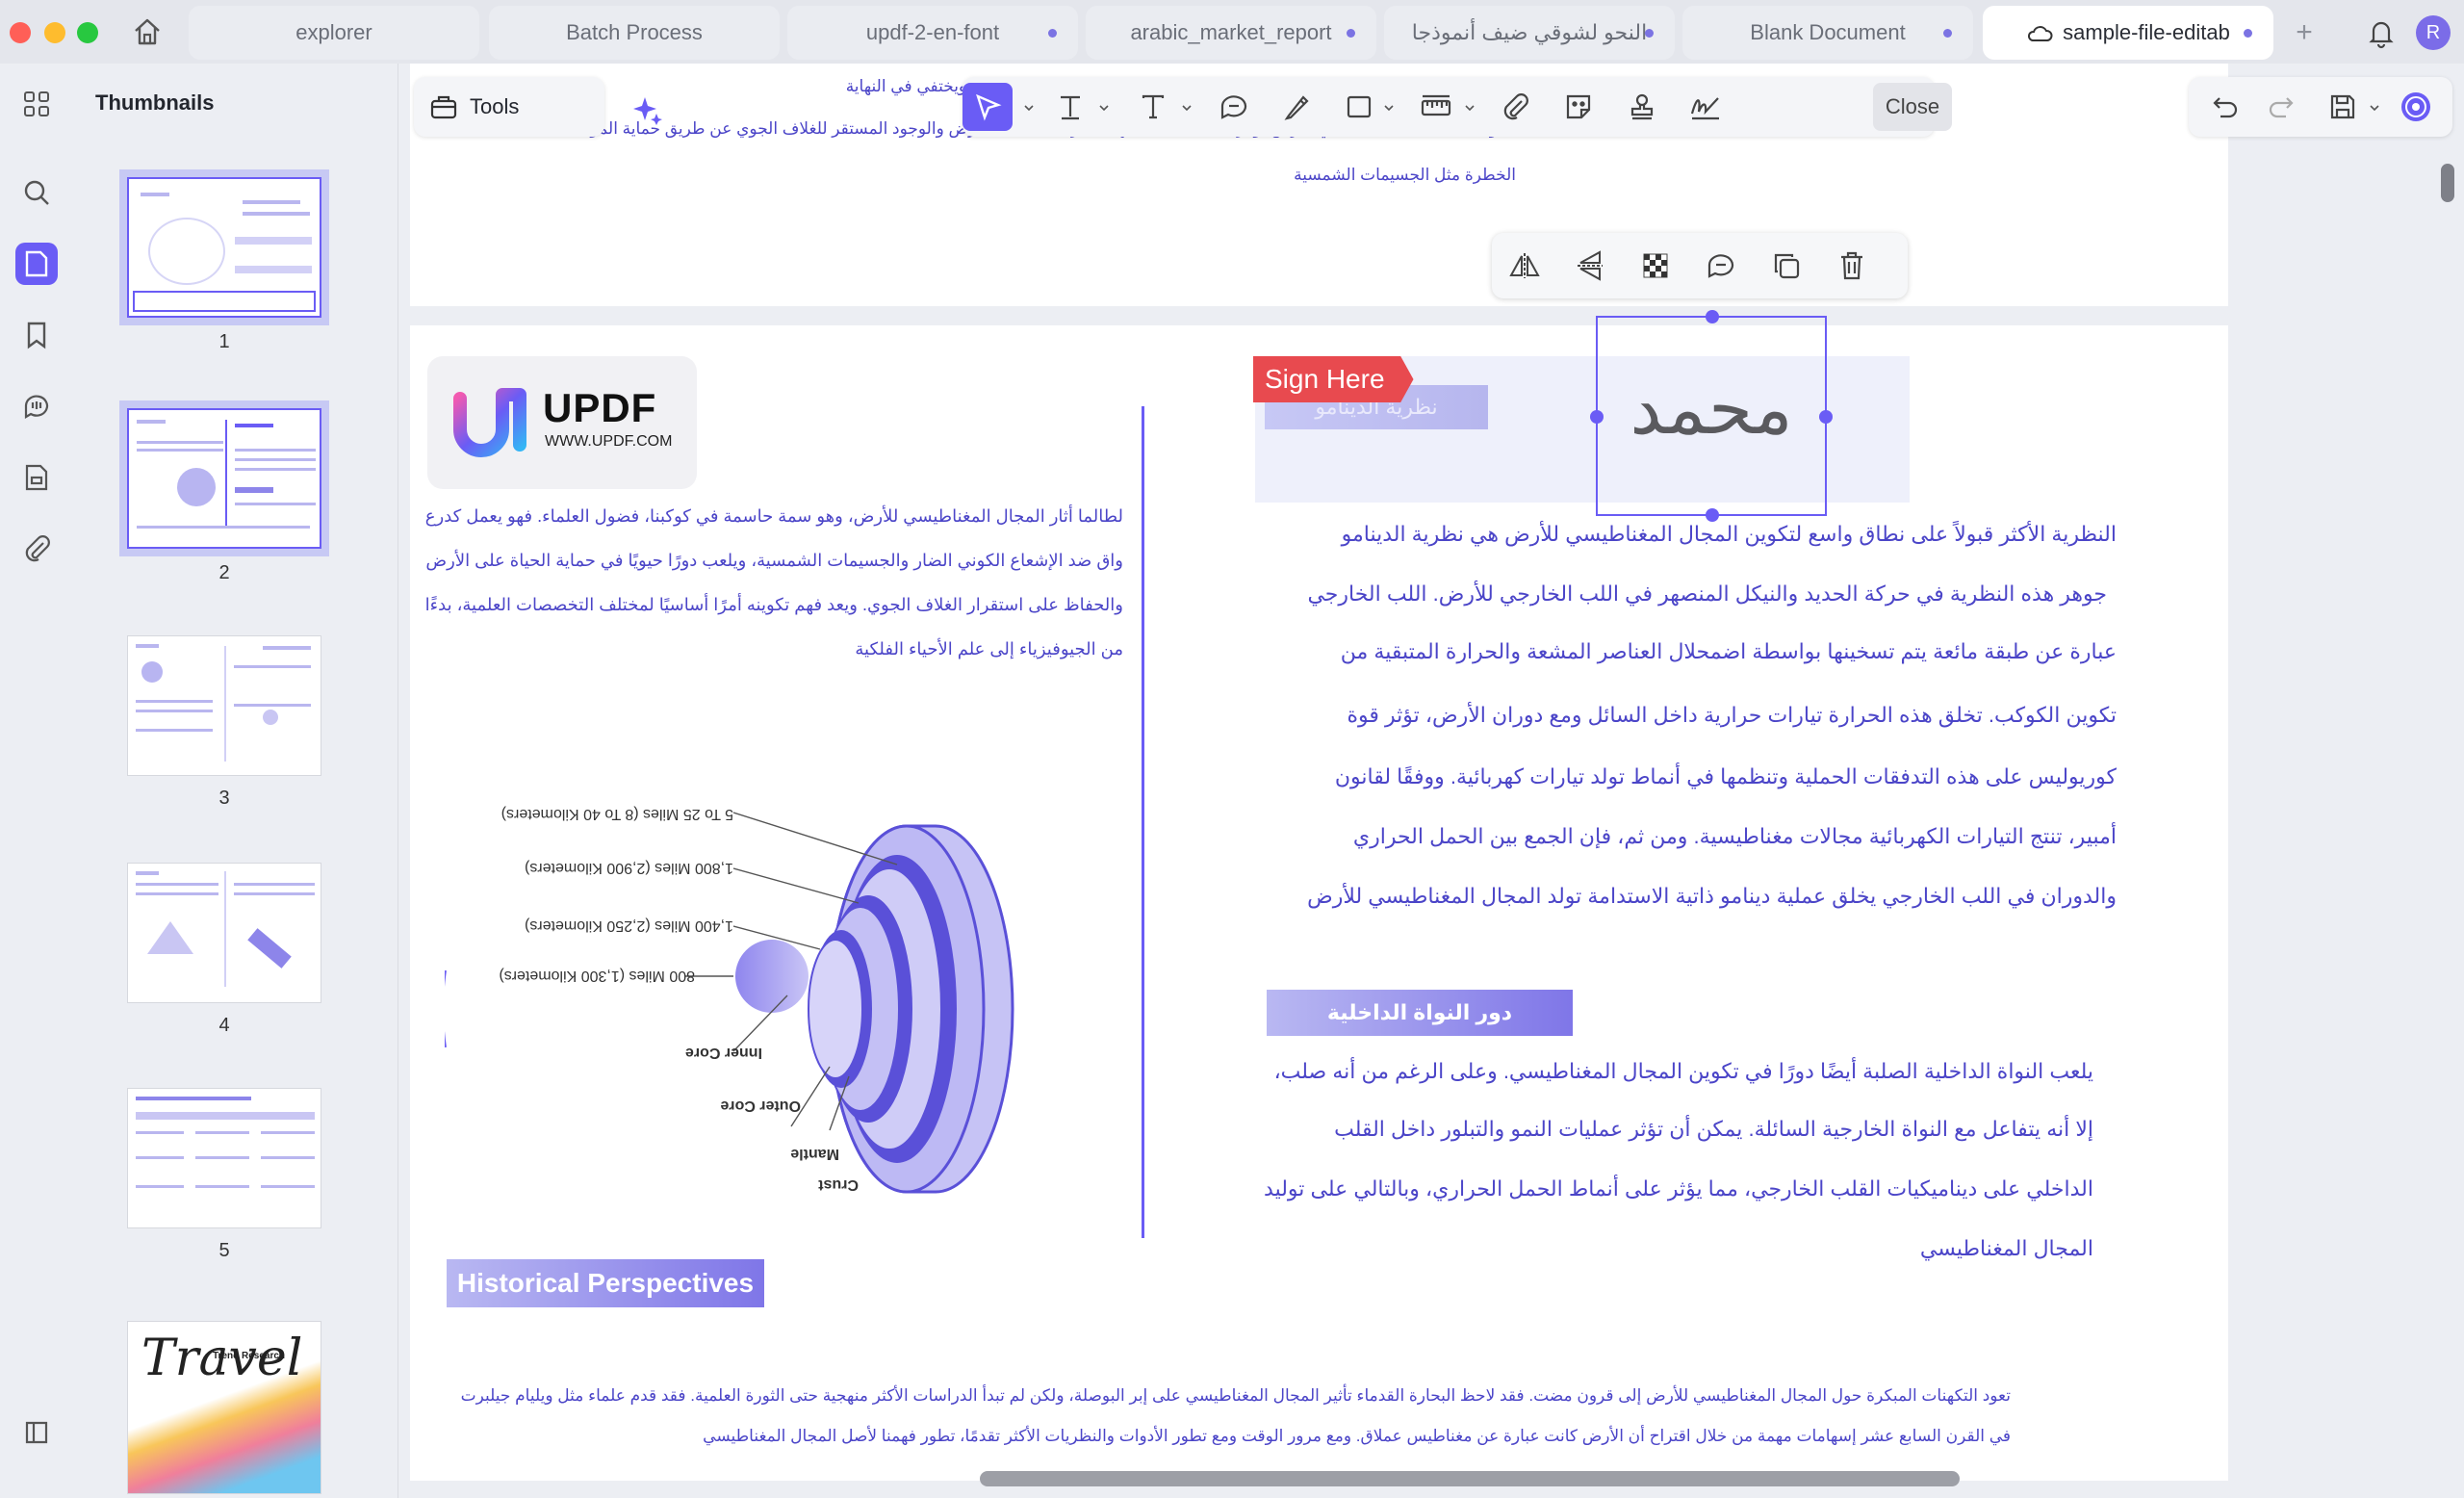 The height and width of the screenshot is (1498, 2464). Describe the element at coordinates (1515, 107) in the screenshot. I see `attachment-tool-icon` at that location.